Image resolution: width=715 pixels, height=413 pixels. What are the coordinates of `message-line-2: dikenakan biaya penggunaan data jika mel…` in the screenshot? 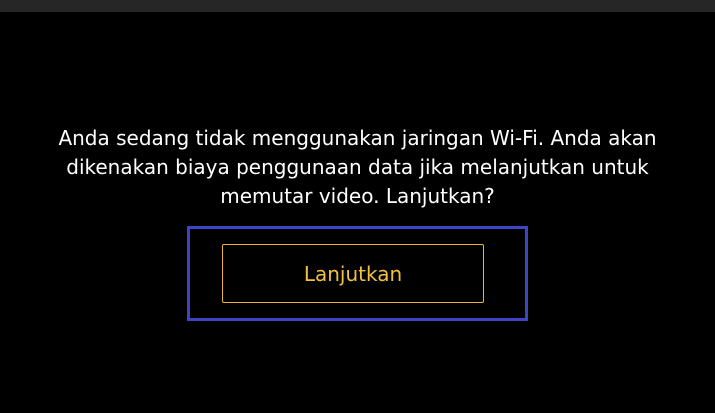 It's located at (357, 167).